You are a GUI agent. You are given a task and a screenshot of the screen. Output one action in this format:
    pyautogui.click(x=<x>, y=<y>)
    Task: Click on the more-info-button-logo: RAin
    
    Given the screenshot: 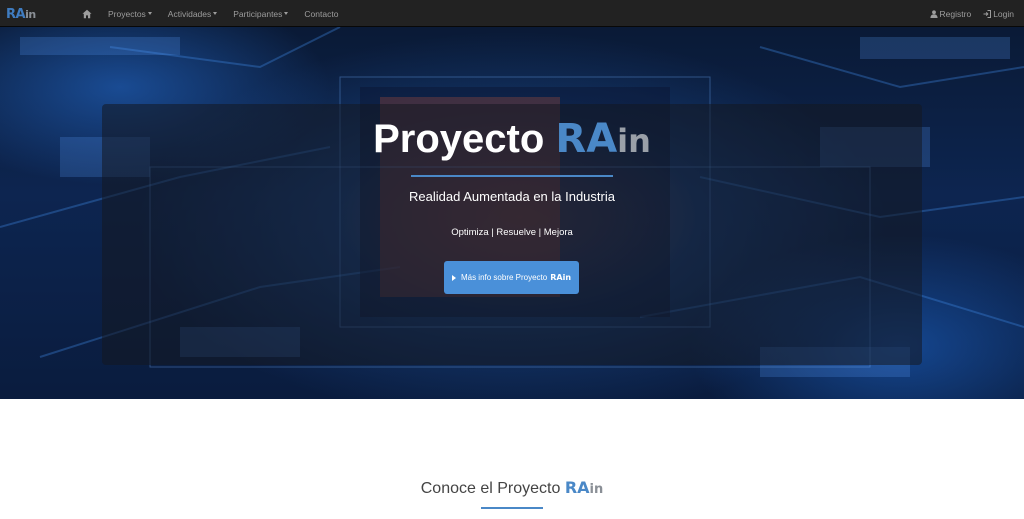 What is the action you would take?
    pyautogui.click(x=561, y=277)
    